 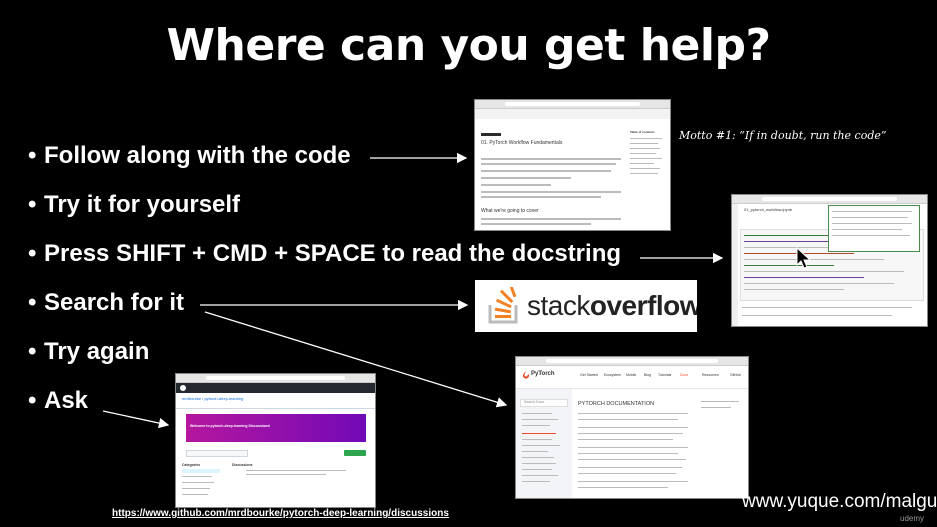 I want to click on nav-ecosystem: Ecosystem, so click(x=612, y=375).